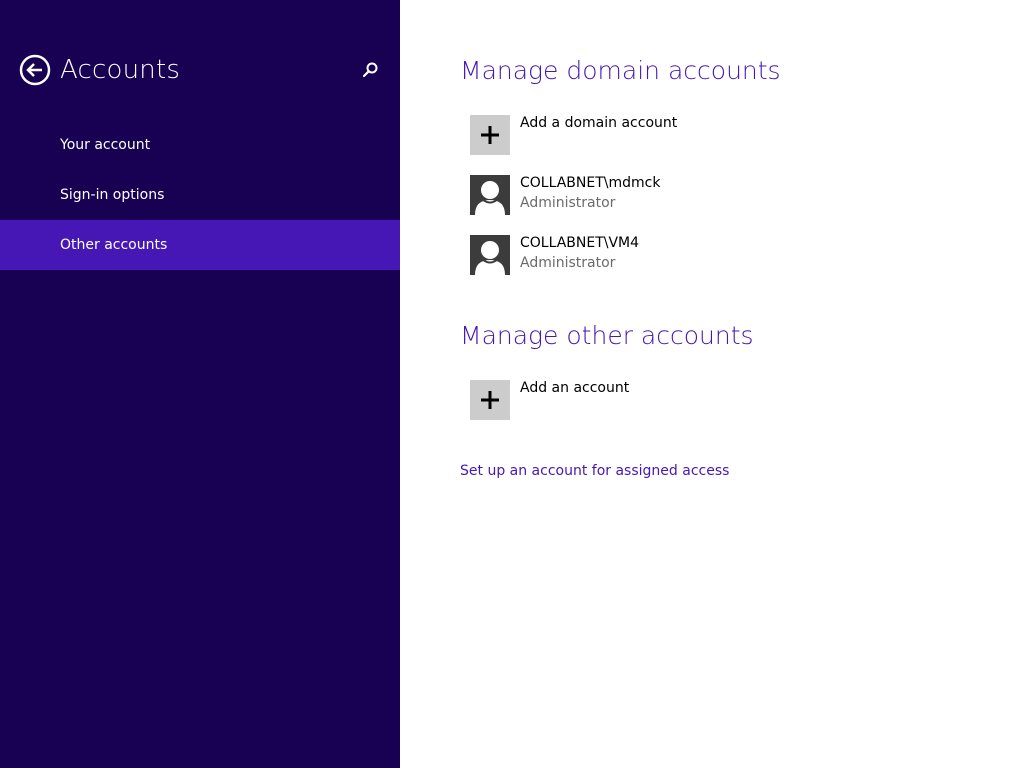 Image resolution: width=1024 pixels, height=768 pixels. What do you see at coordinates (620, 70) in the screenshot?
I see `domain-accounts-heading: Manage domain accounts` at bounding box center [620, 70].